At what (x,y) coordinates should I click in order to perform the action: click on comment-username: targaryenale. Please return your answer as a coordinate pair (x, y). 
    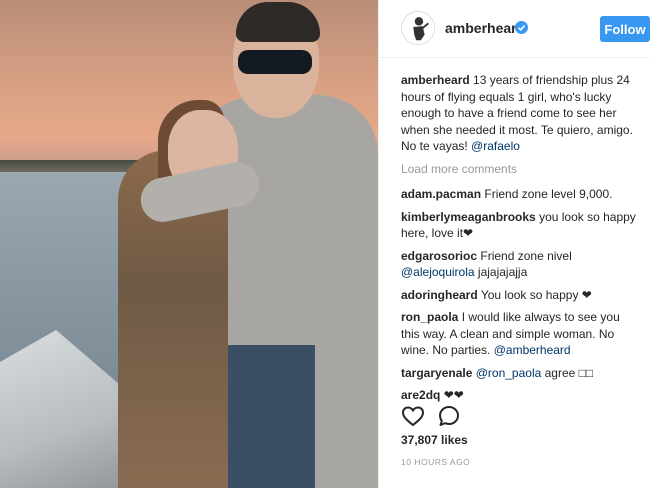
    Looking at the image, I should click on (436, 373).